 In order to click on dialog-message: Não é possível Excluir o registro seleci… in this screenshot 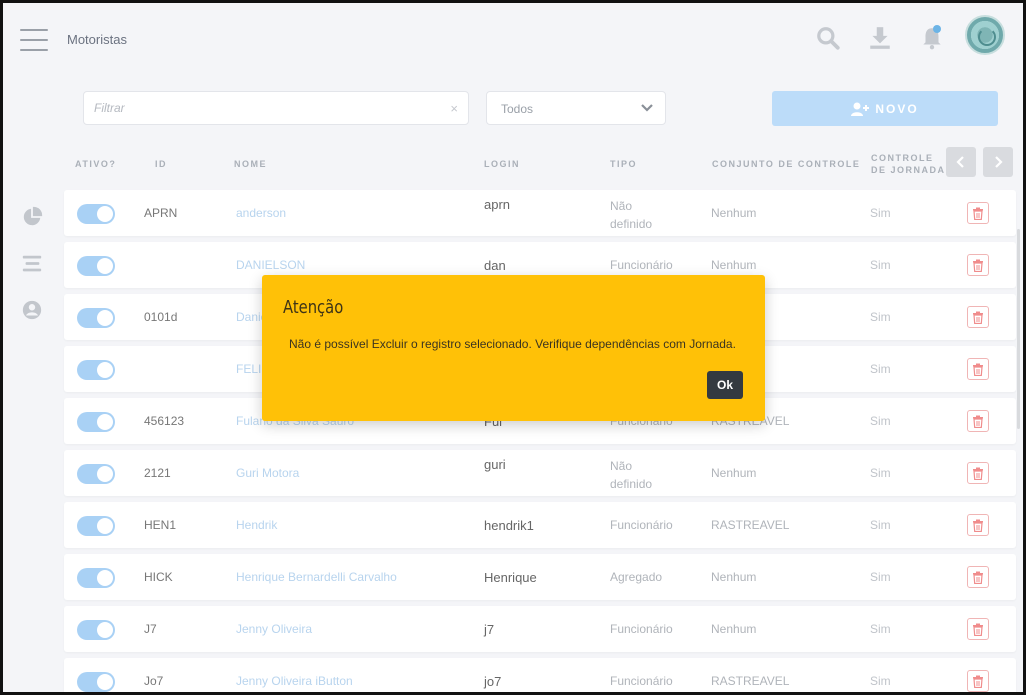, I will do `click(512, 344)`.